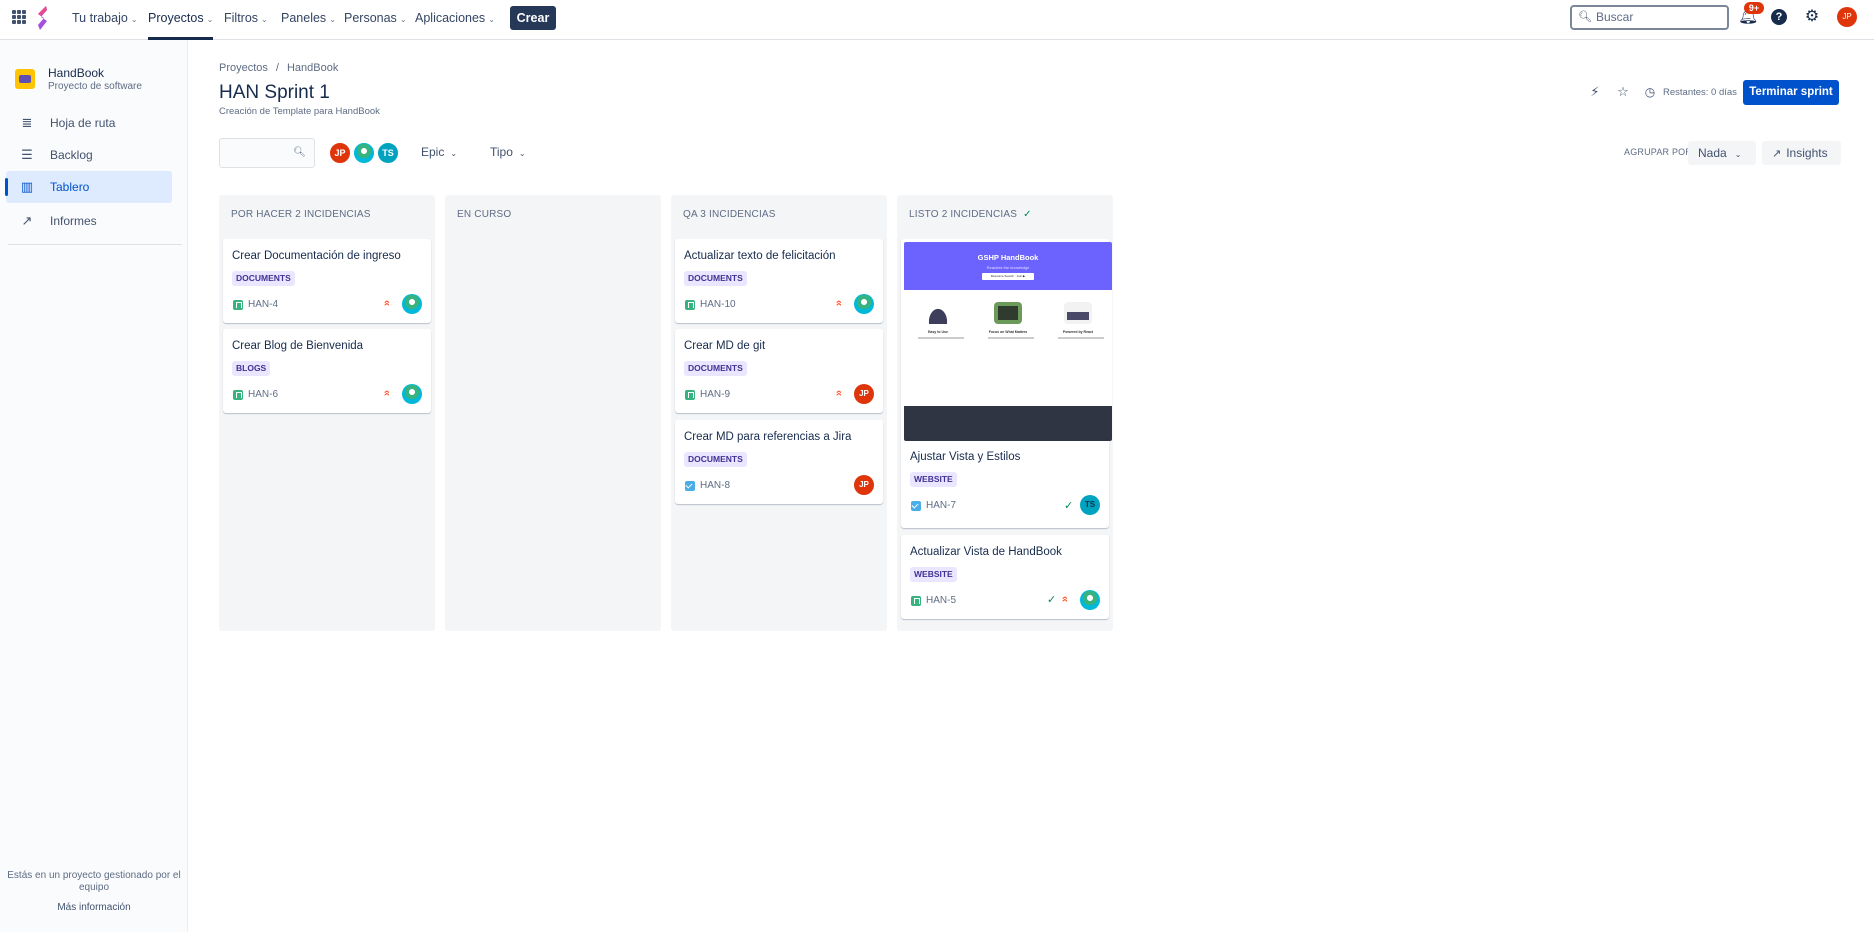  I want to click on sidebar-item-label: Backlog, so click(71, 155).